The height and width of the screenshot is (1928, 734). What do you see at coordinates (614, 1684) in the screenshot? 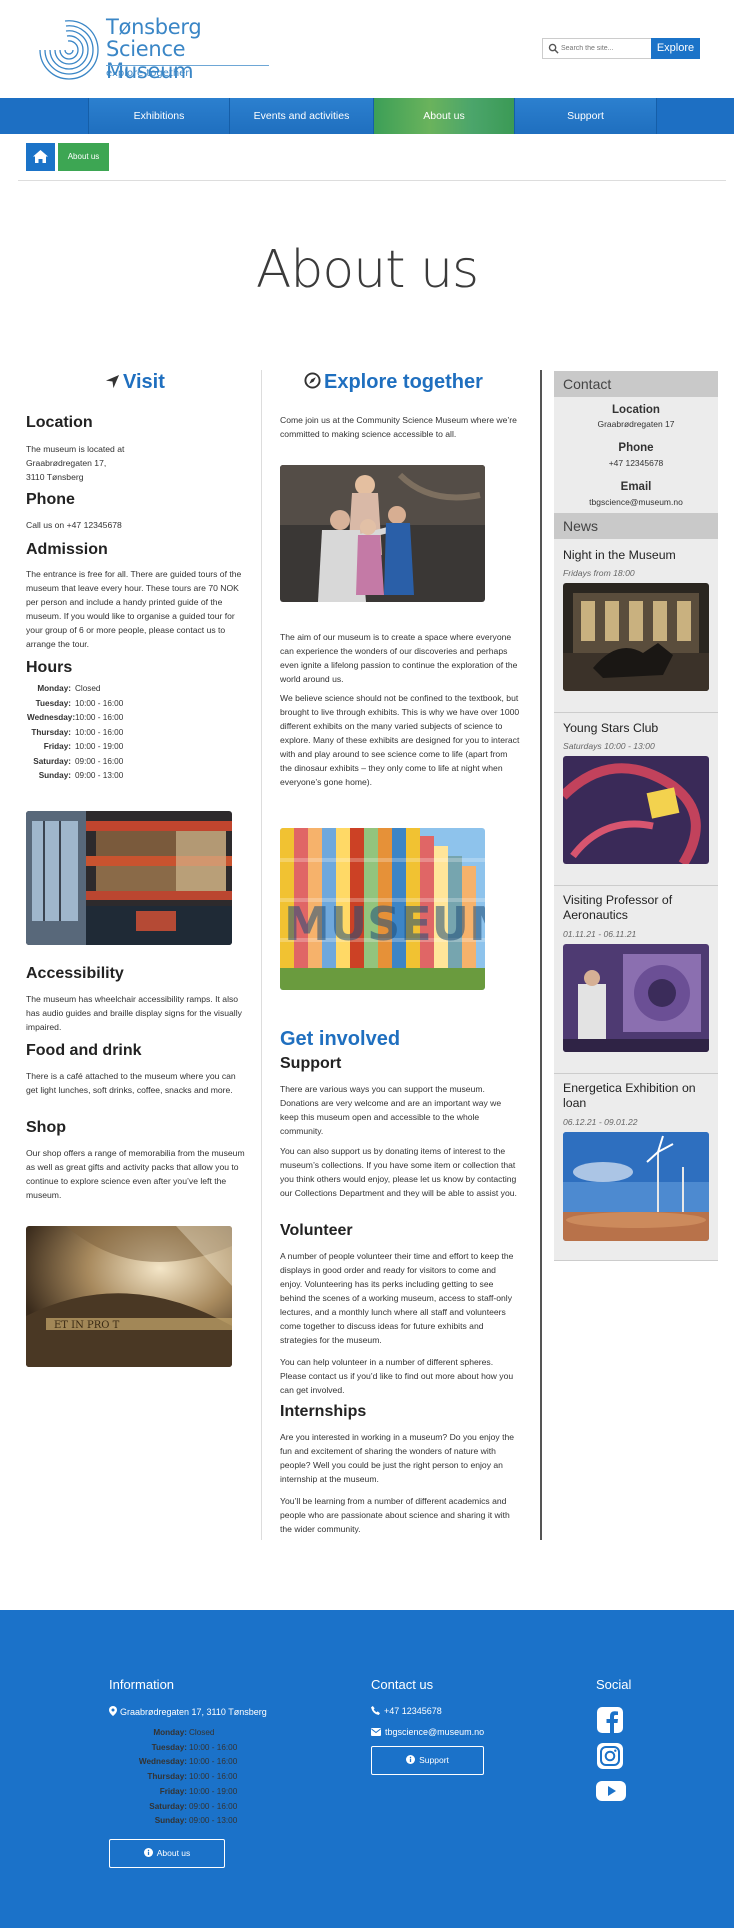
I see `footer-social-heading: Social` at bounding box center [614, 1684].